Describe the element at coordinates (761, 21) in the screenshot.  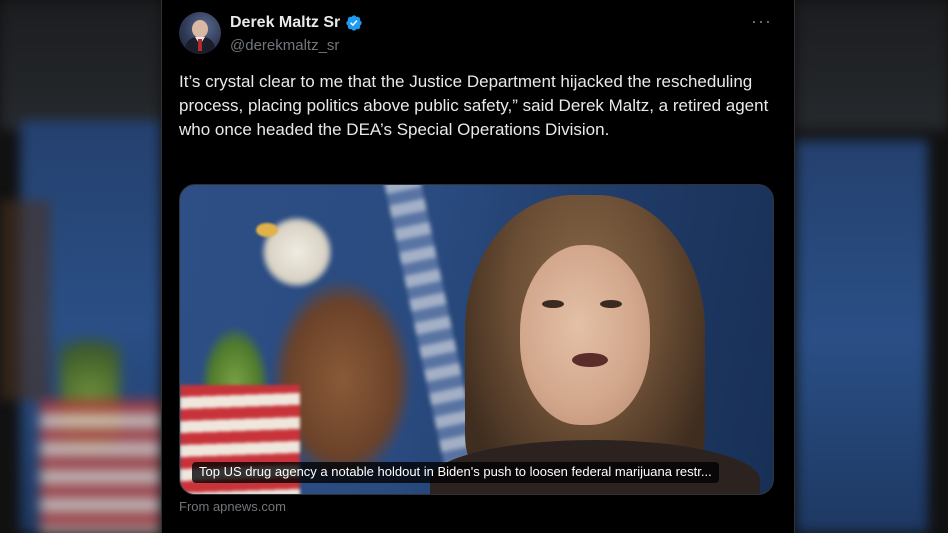
I see `more-options-icon: ···` at that location.